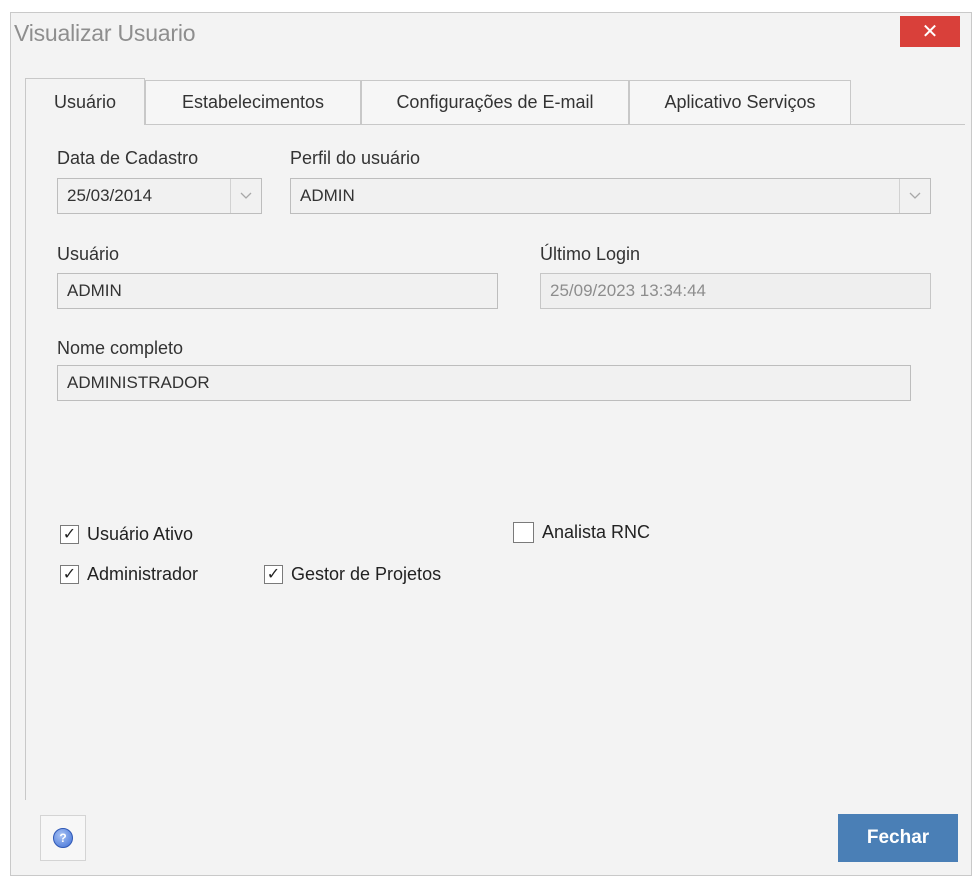 The width and height of the screenshot is (974, 879). I want to click on administrador-checkbox: ✓ Administrador, so click(129, 574).